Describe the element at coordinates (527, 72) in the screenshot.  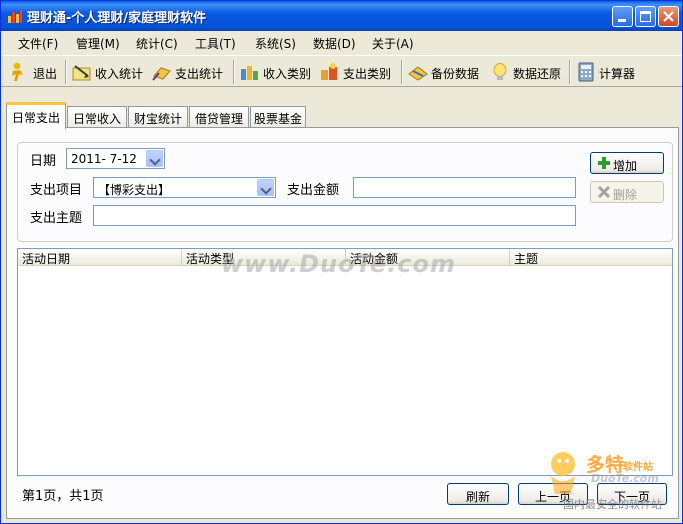
I see `toolbar-restore-button: 数据还原` at that location.